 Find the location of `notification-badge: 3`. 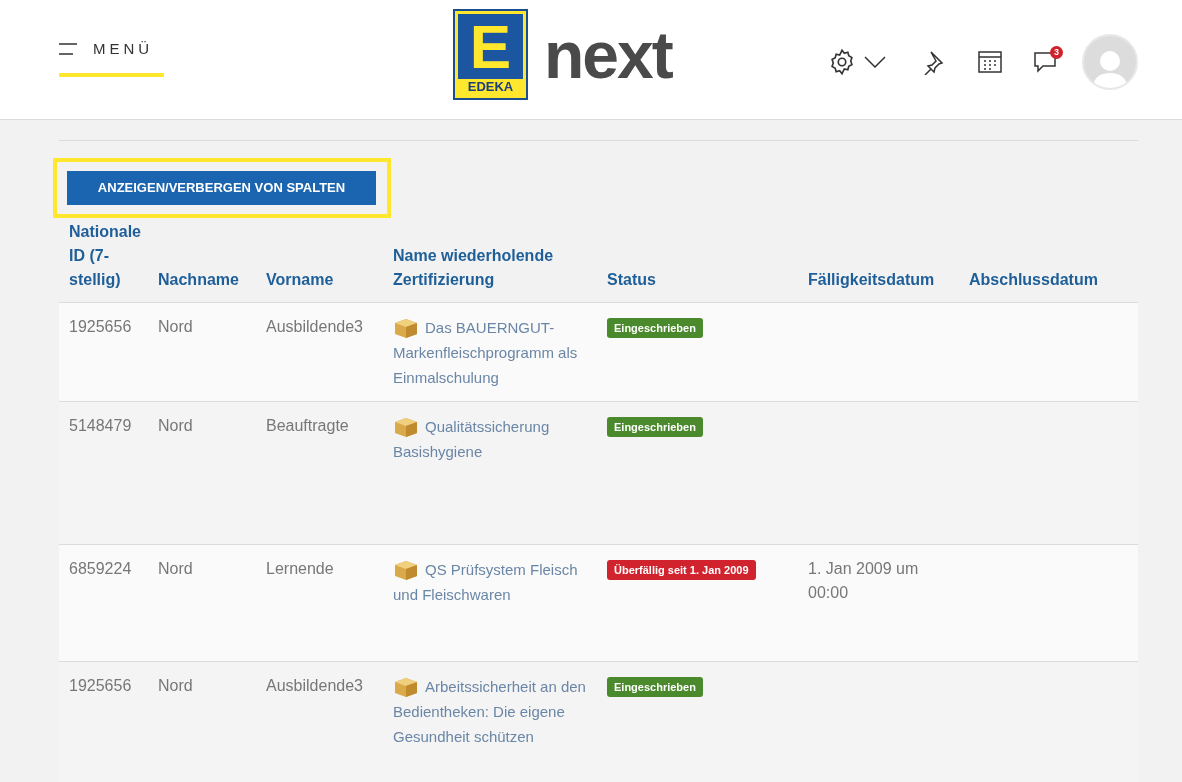

notification-badge: 3 is located at coordinates (1056, 52).